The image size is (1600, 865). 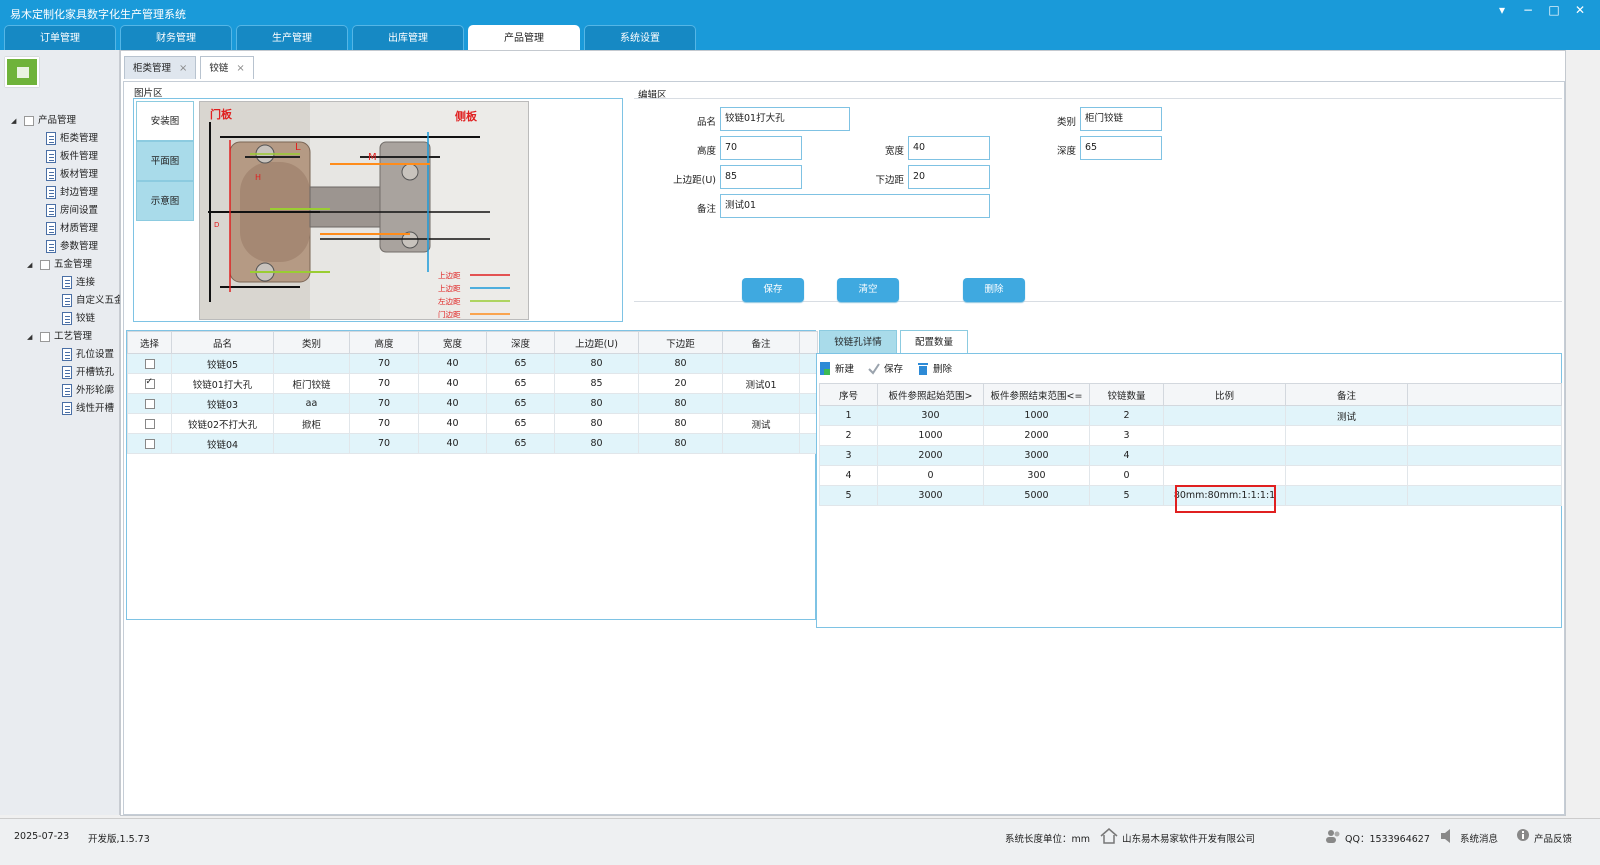 What do you see at coordinates (930, 495) in the screenshot?
I see `table-cell: 3000` at bounding box center [930, 495].